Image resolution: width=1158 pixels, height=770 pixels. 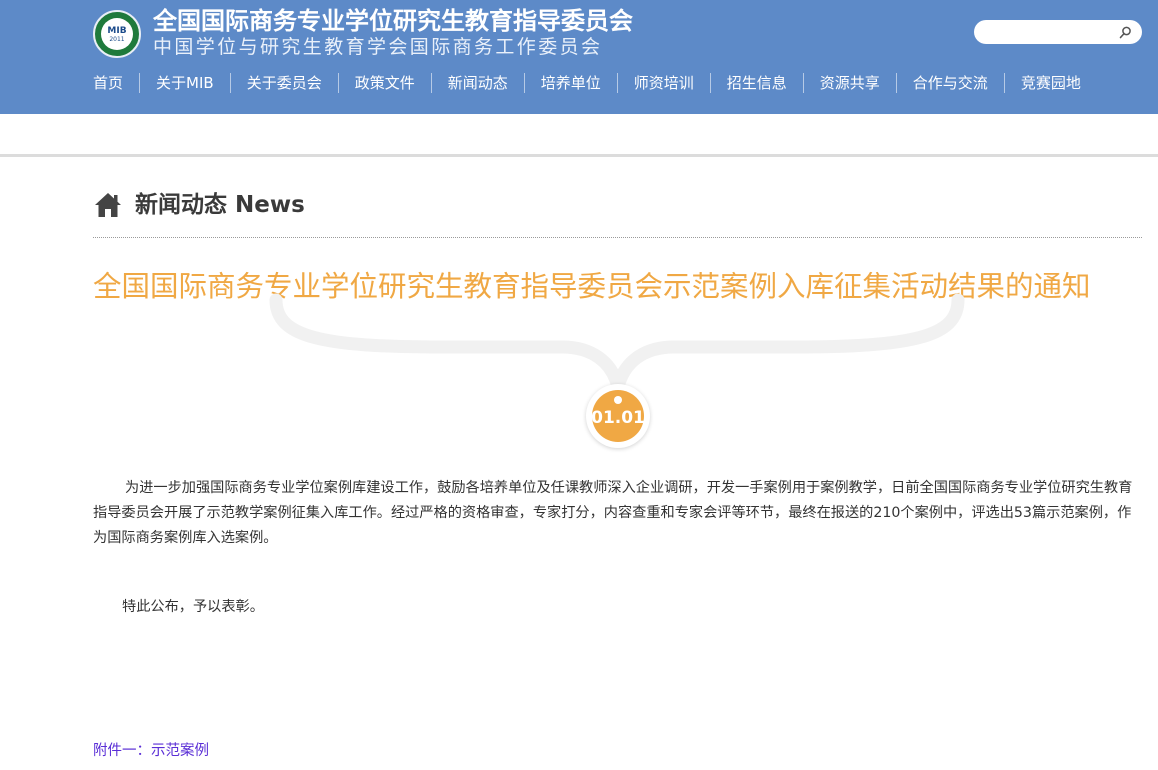 I want to click on search-box, so click(x=1058, y=32).